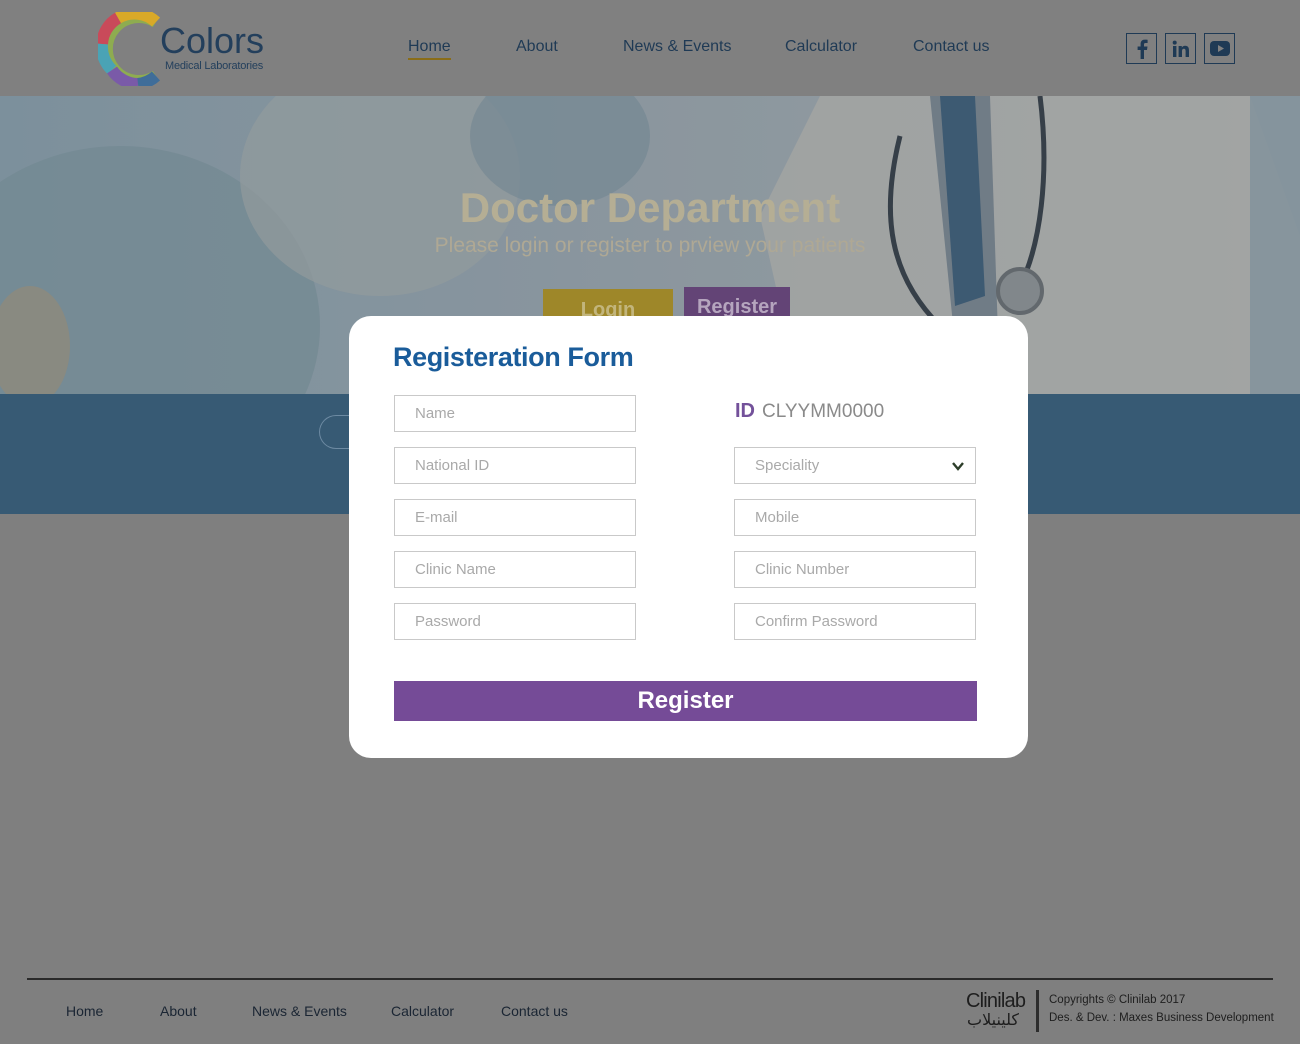 This screenshot has width=1300, height=1044. Describe the element at coordinates (855, 569) in the screenshot. I see `clinic-number-field` at that location.